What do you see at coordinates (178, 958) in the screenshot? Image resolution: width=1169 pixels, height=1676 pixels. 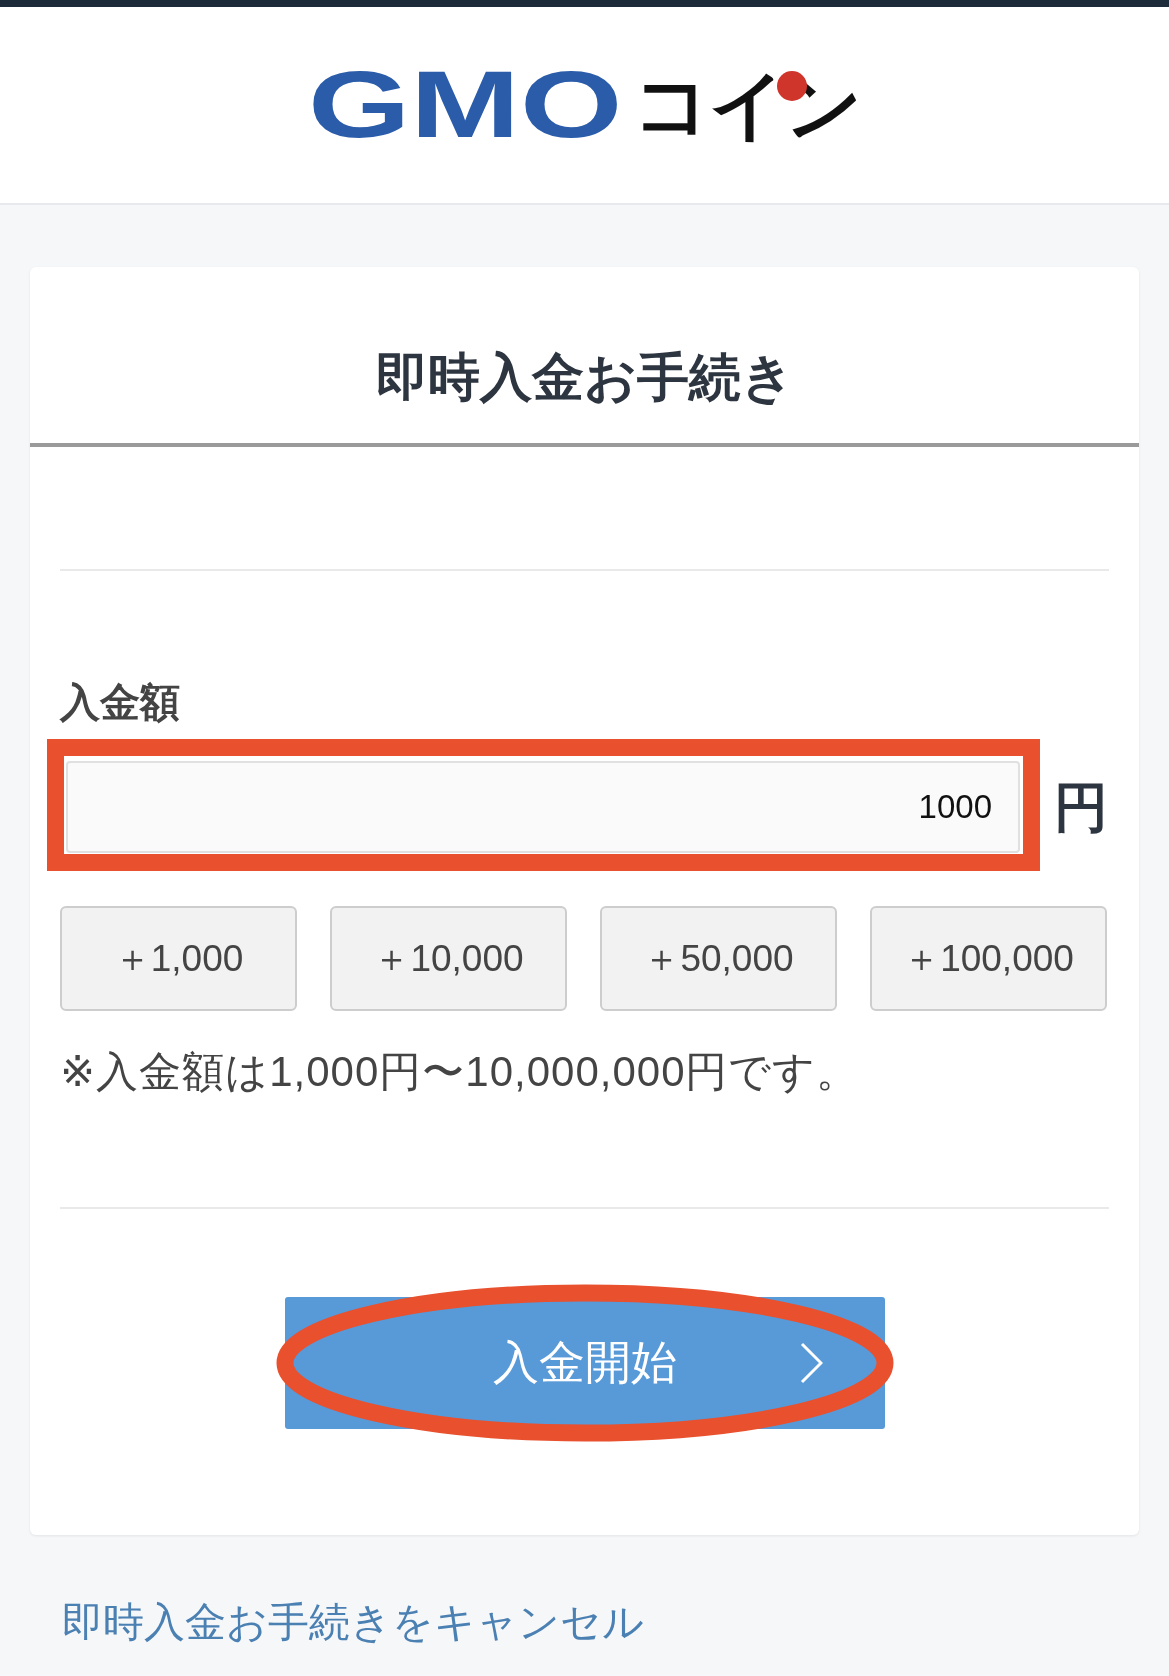 I see `quick-add-button: ＋1,000` at bounding box center [178, 958].